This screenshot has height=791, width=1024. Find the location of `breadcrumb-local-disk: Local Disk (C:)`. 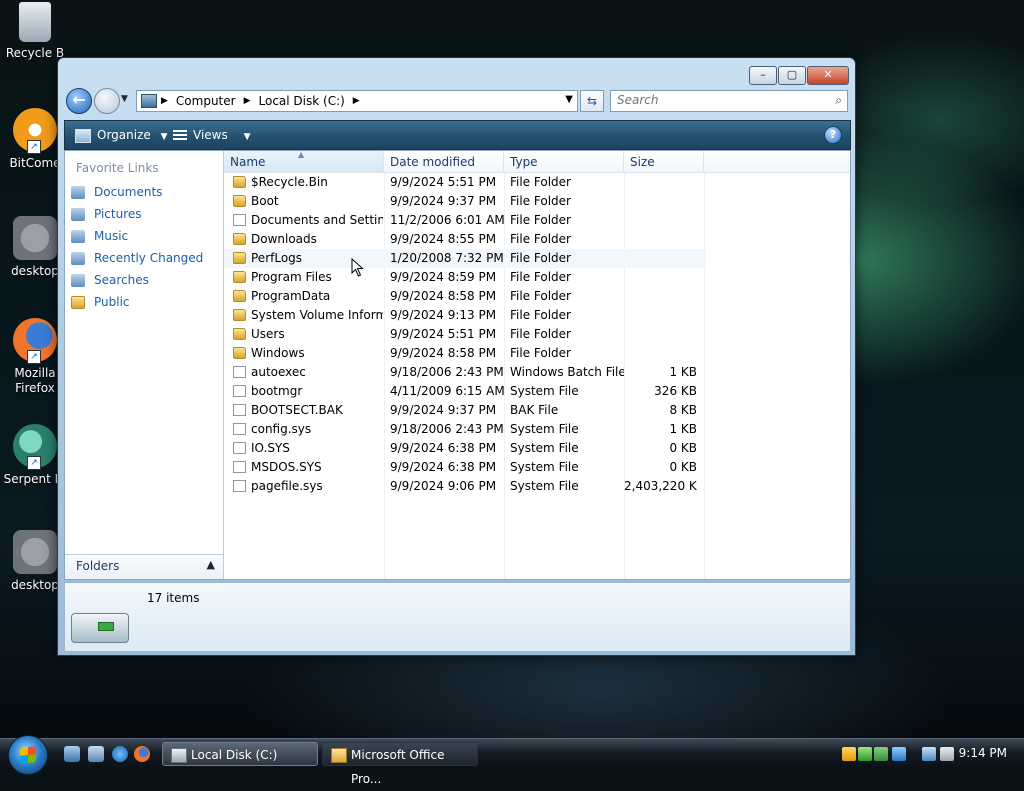

breadcrumb-local-disk: Local Disk (C:) is located at coordinates (302, 101).